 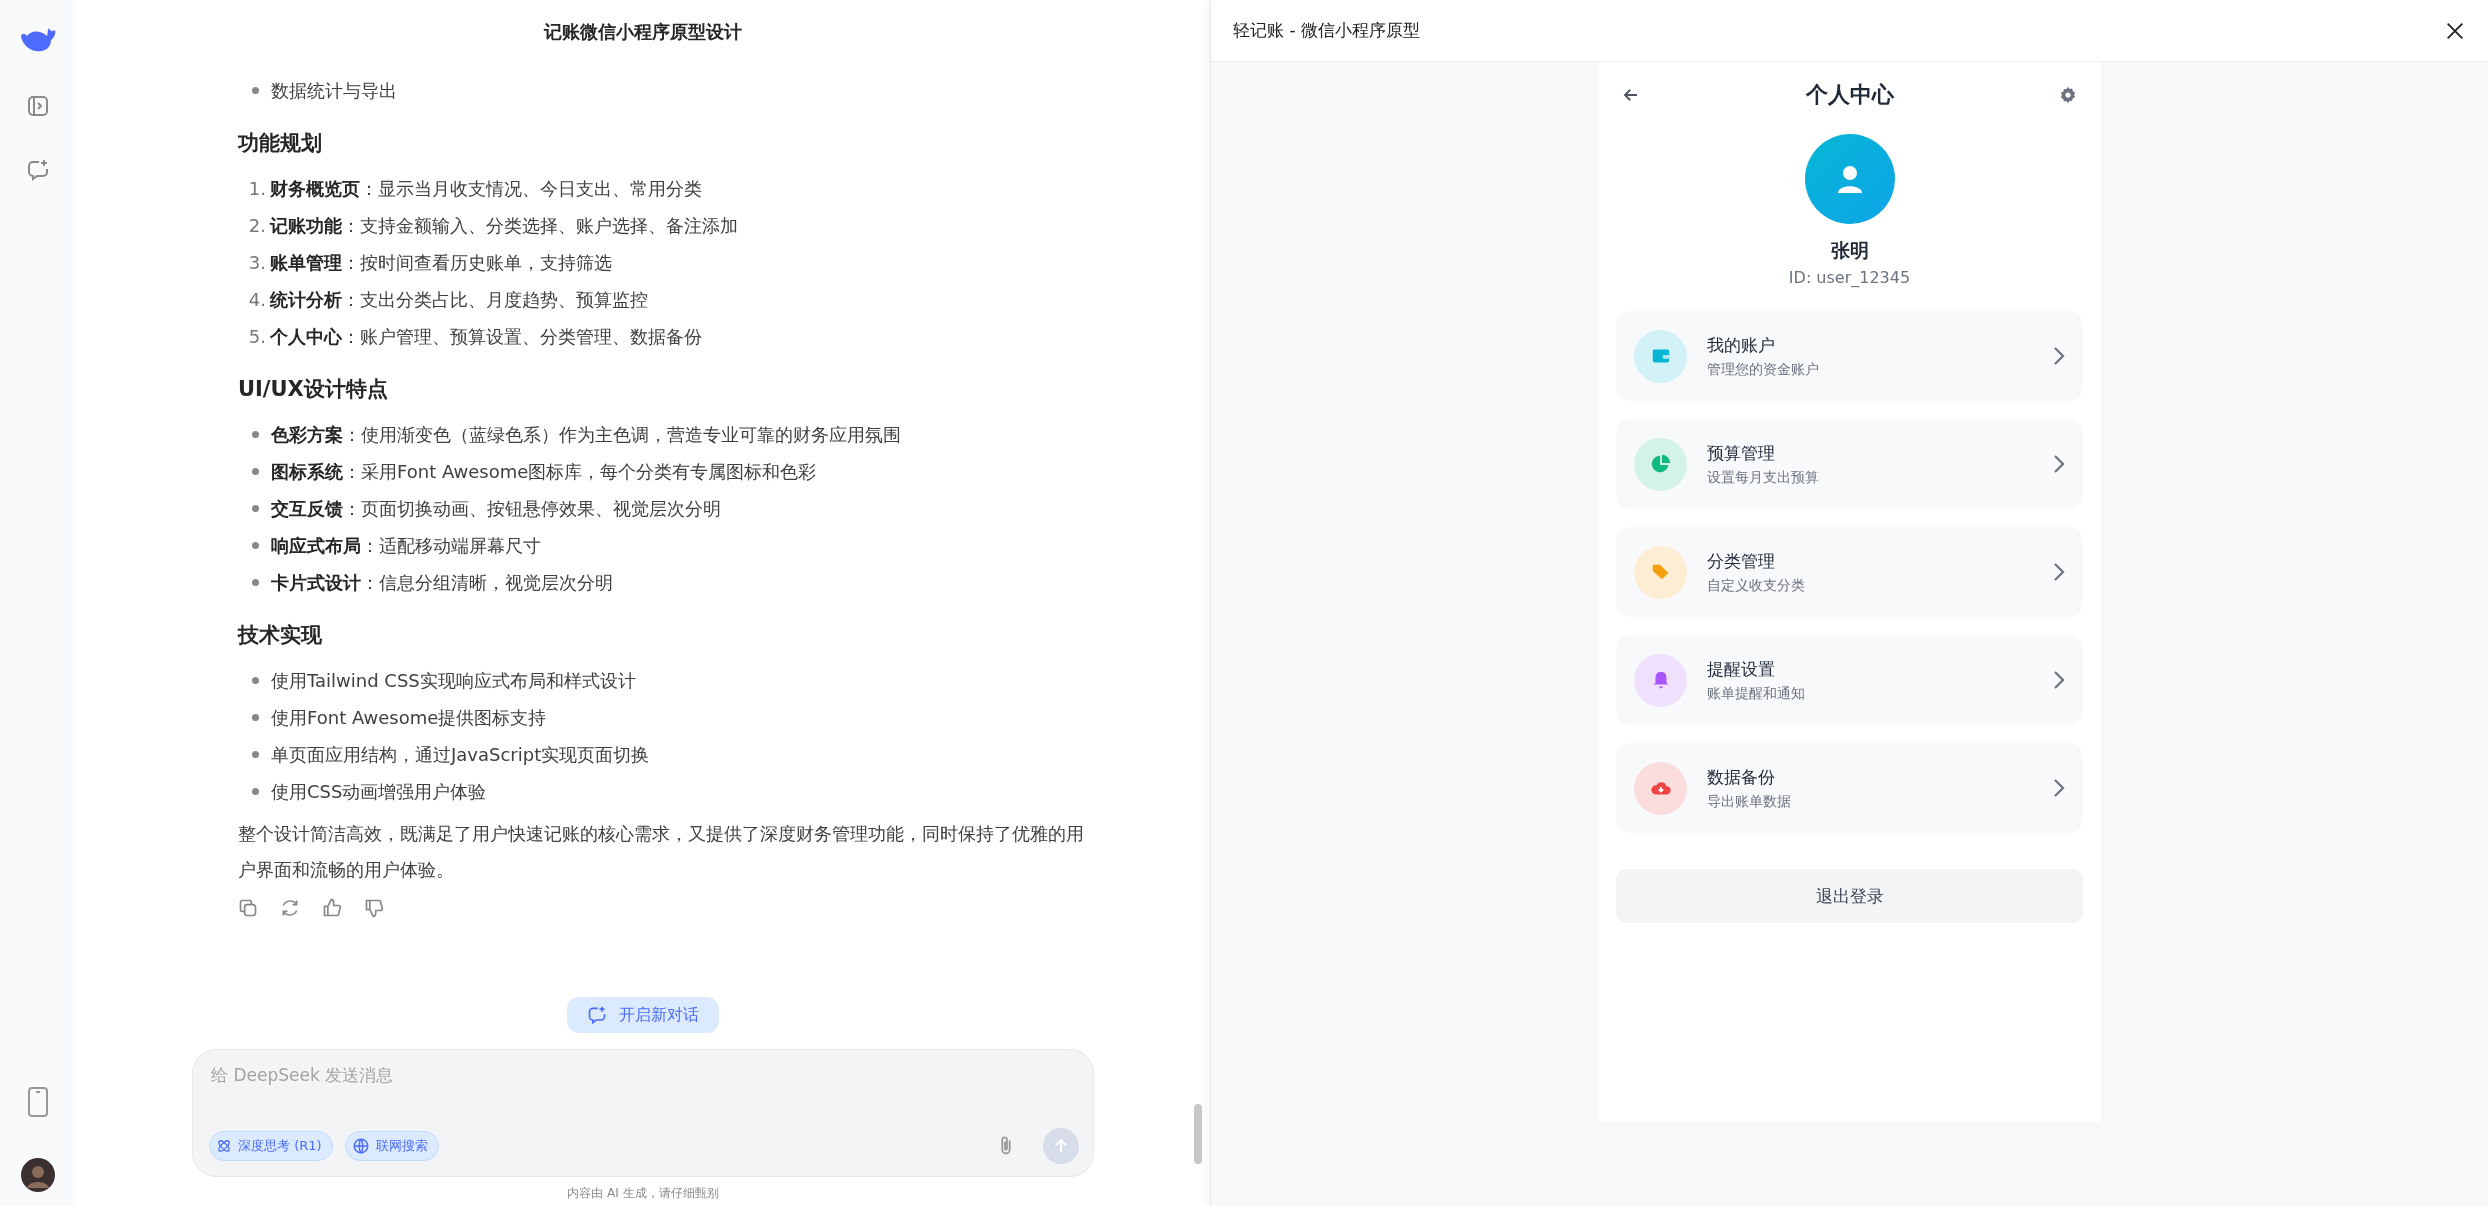 What do you see at coordinates (374, 908) in the screenshot?
I see `thumbs-down-icon` at bounding box center [374, 908].